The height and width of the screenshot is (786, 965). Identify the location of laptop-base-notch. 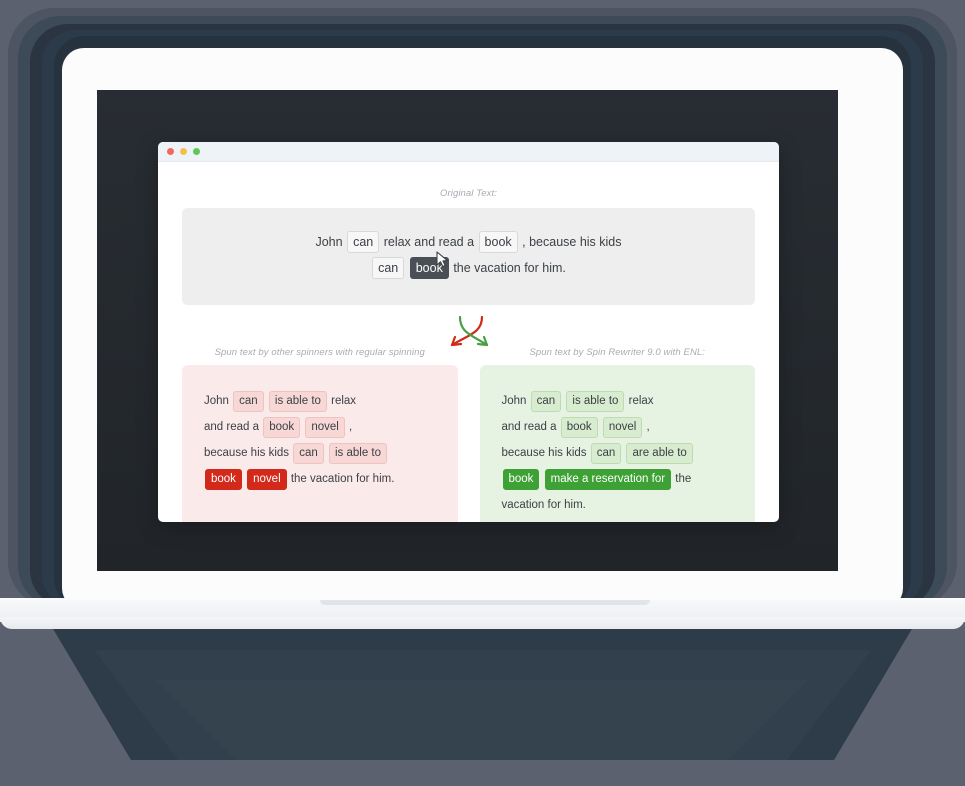
(485, 602).